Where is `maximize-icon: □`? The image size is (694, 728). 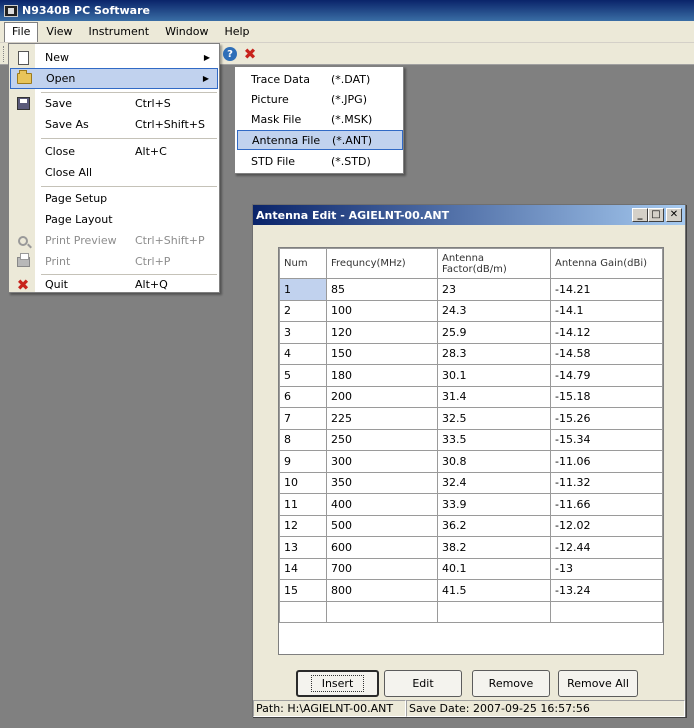 maximize-icon: □ is located at coordinates (656, 215).